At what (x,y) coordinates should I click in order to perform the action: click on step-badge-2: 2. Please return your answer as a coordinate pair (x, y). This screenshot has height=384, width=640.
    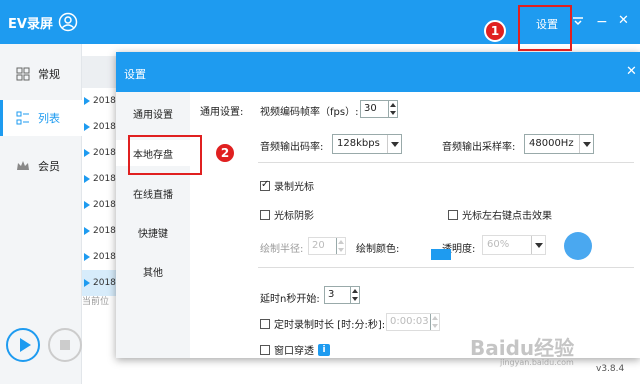
    Looking at the image, I should click on (225, 153).